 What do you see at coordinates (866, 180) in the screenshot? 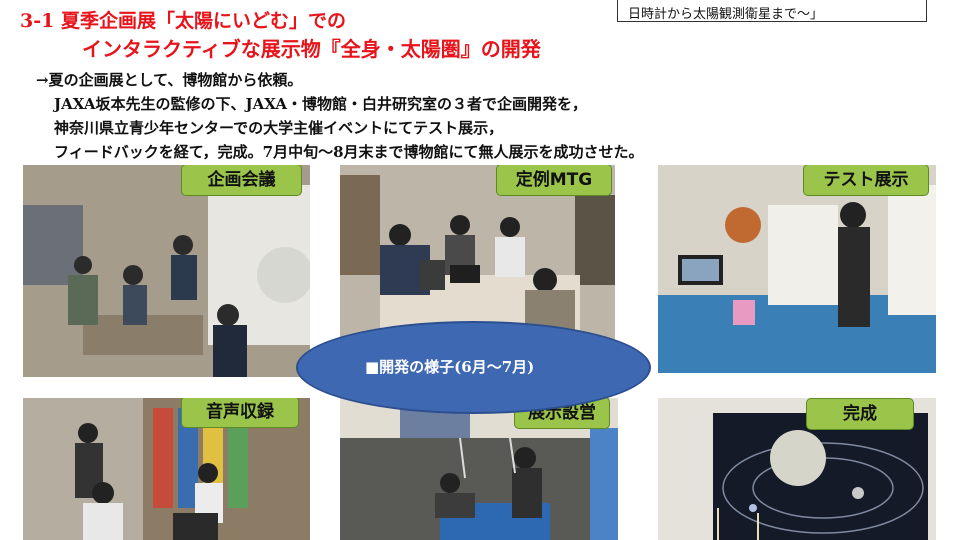
I see `label-test-exhibition: テスト展示` at bounding box center [866, 180].